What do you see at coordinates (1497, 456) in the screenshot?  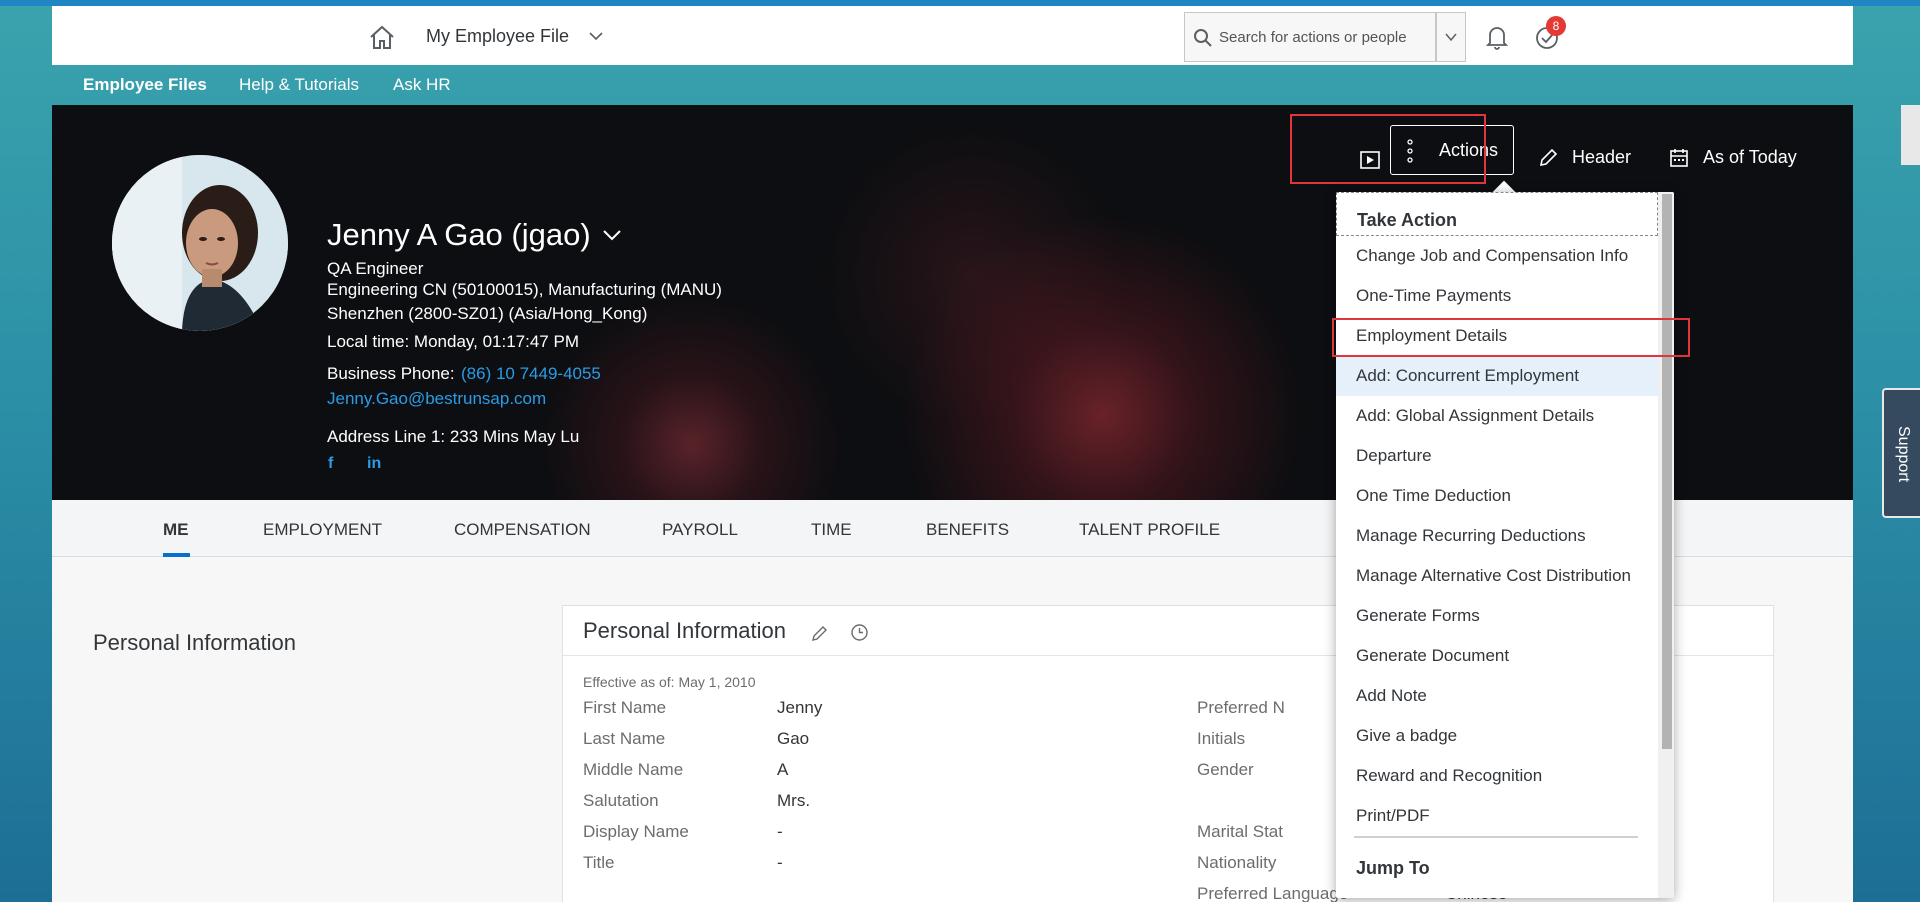 I see `menu-item-departure: Departure` at bounding box center [1497, 456].